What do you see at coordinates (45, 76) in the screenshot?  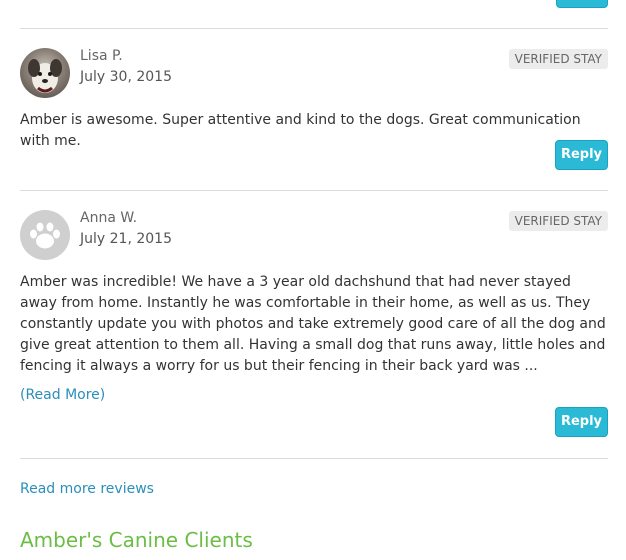 I see `dog-photo-icon` at bounding box center [45, 76].